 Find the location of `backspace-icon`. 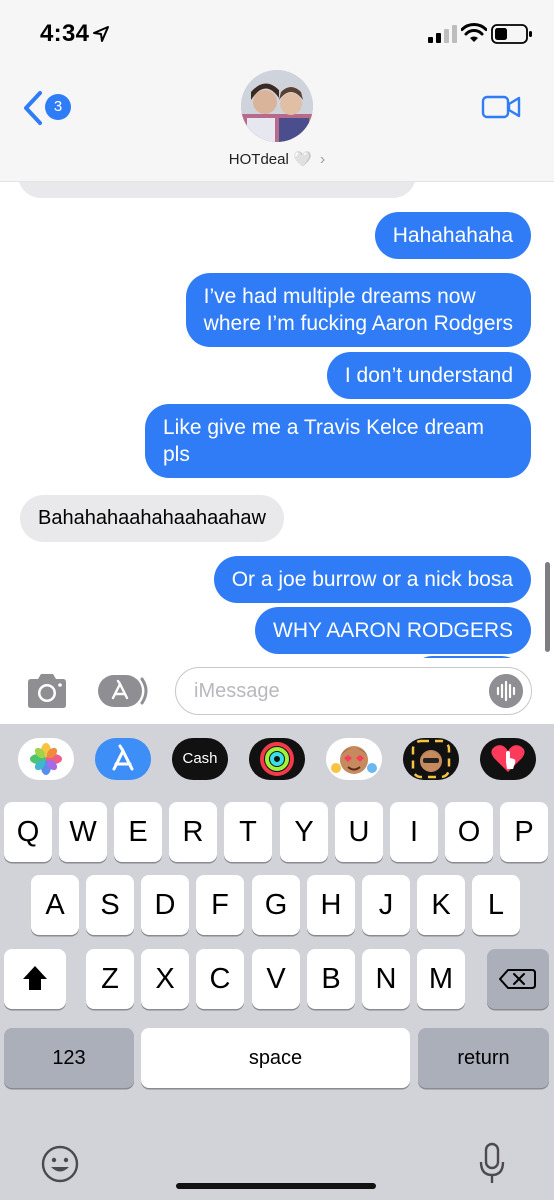

backspace-icon is located at coordinates (517, 979).